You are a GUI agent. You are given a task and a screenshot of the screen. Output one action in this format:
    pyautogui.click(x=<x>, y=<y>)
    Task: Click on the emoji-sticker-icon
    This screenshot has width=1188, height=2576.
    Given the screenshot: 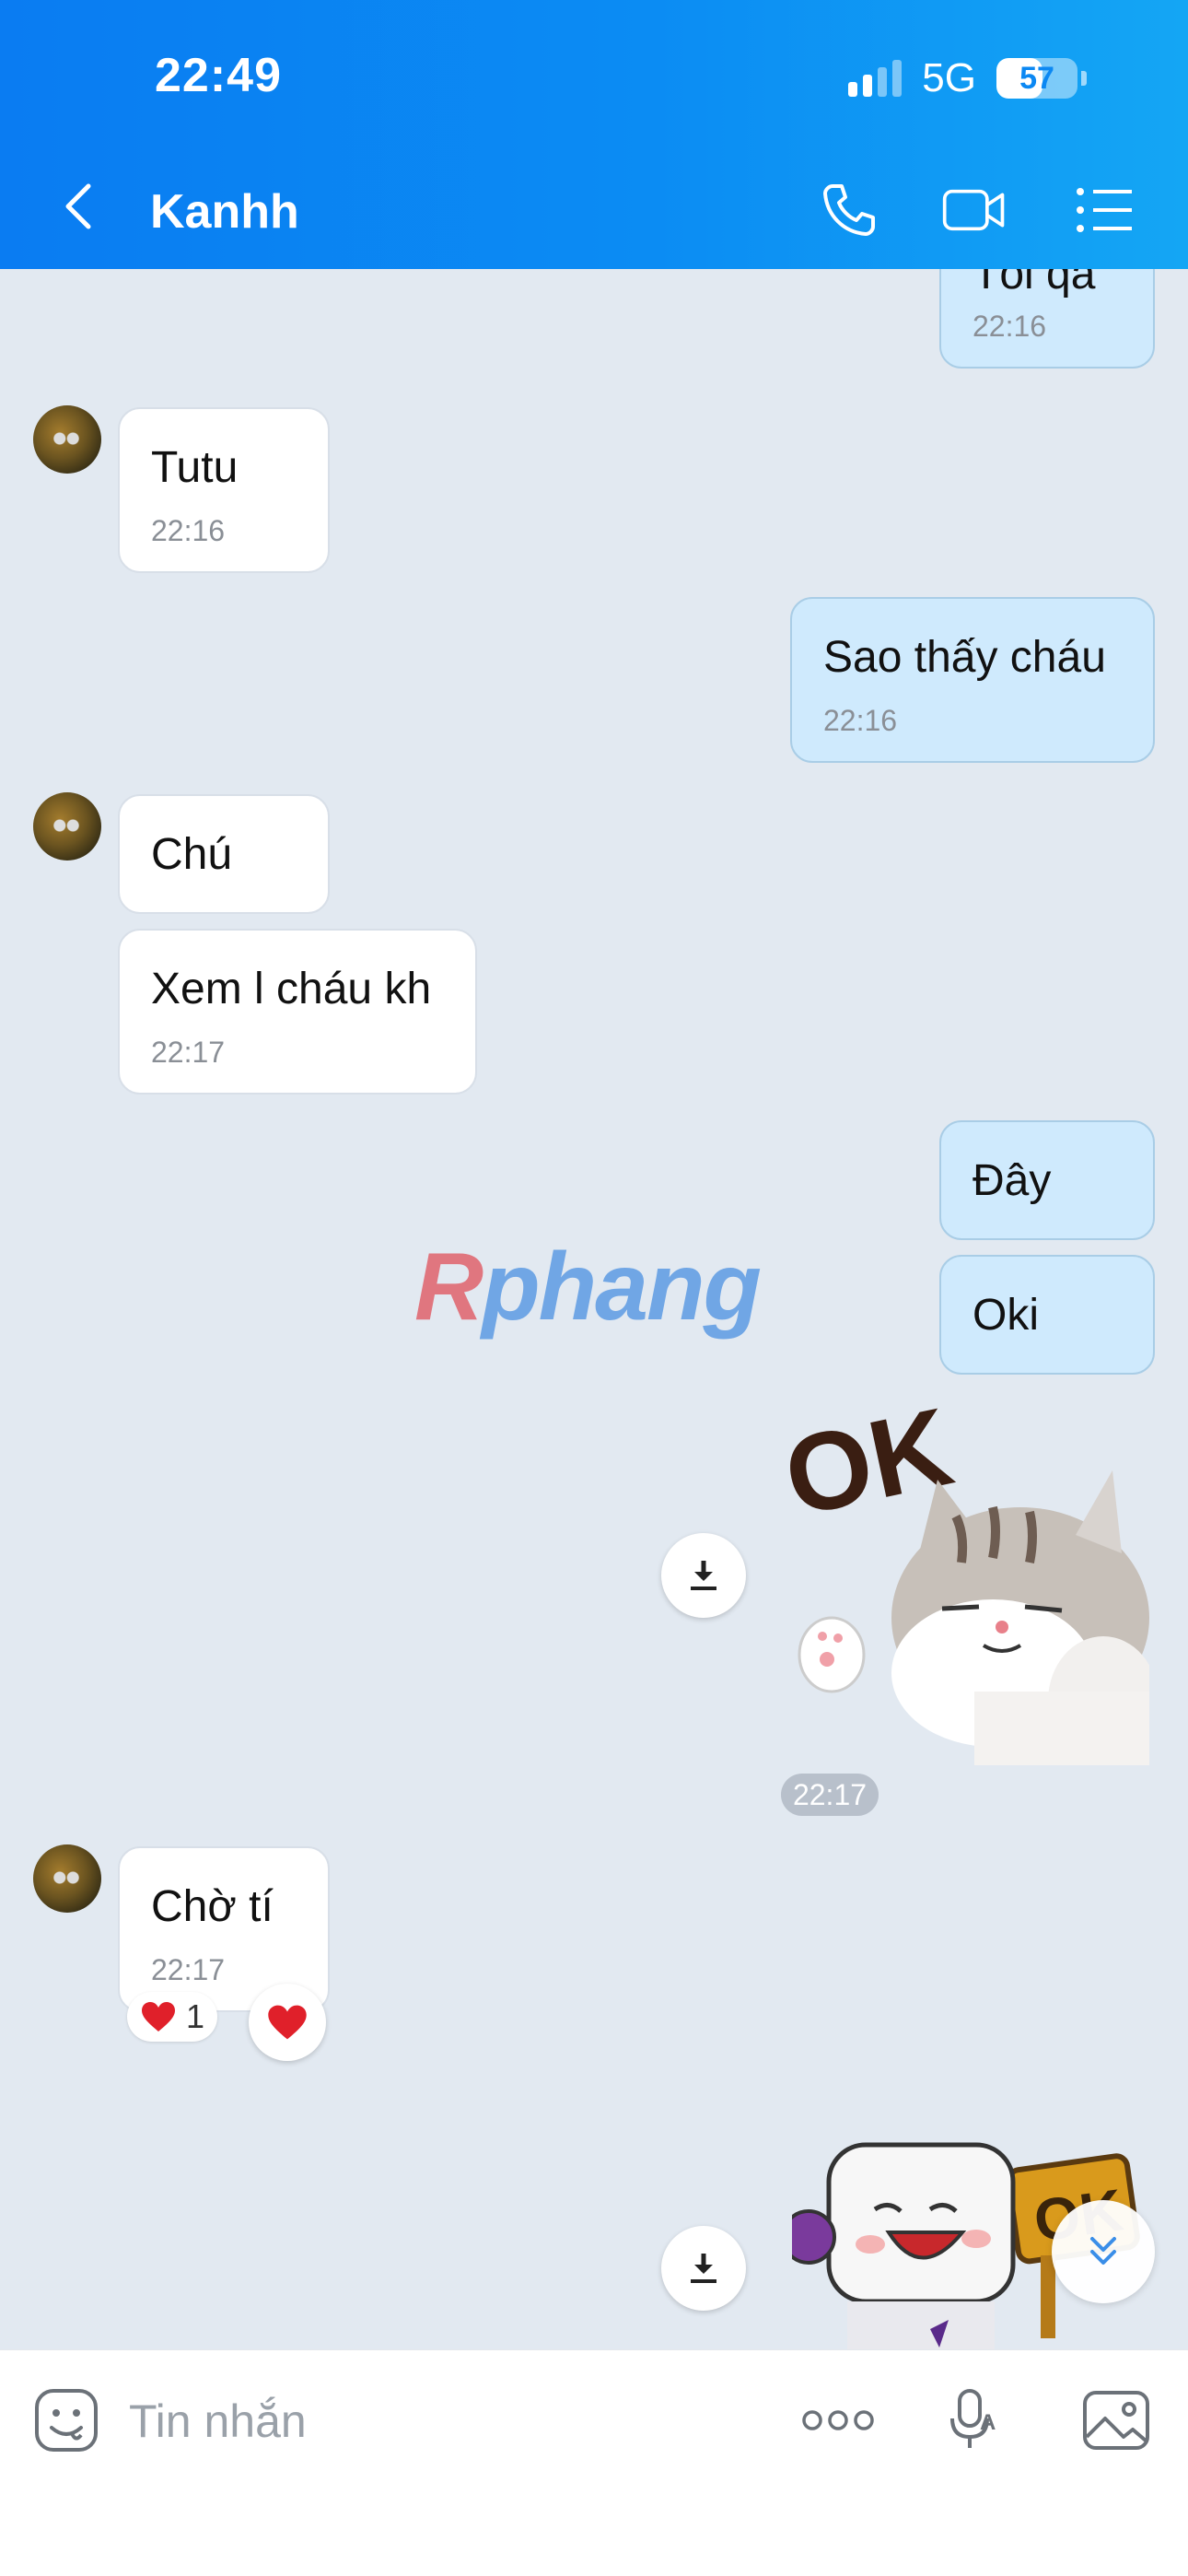 What is the action you would take?
    pyautogui.click(x=66, y=2420)
    